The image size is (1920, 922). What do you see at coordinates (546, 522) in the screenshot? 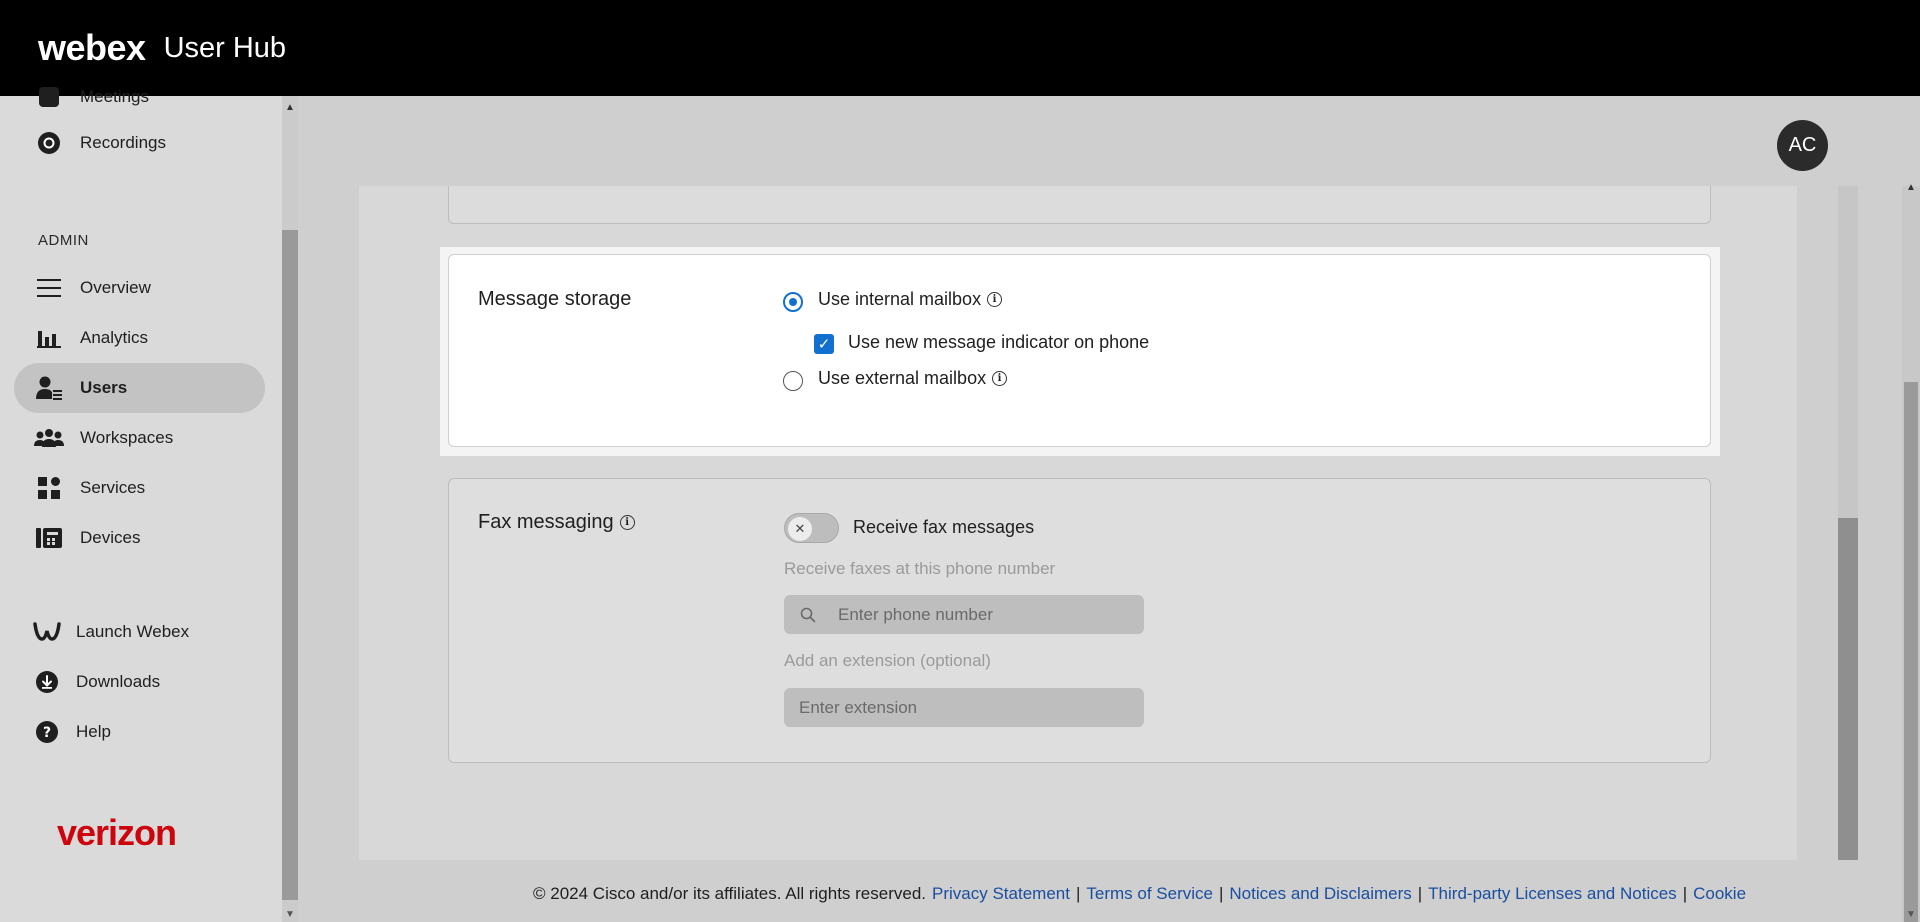
I see `fax-messaging-title-text: Fax messaging` at bounding box center [546, 522].